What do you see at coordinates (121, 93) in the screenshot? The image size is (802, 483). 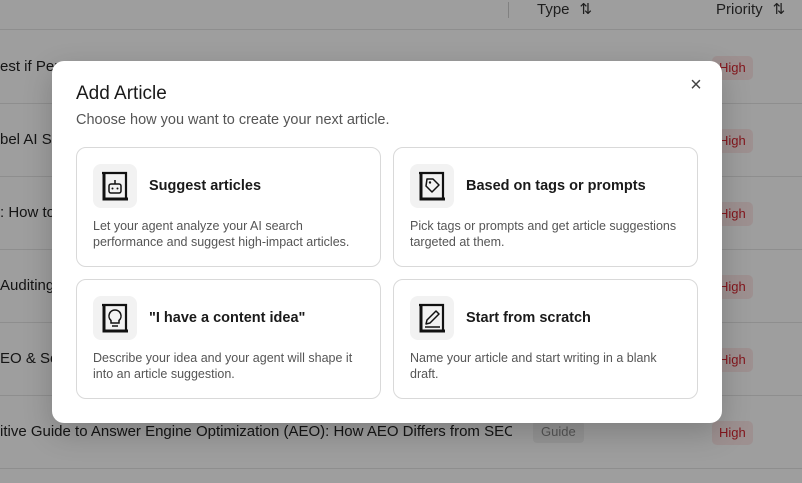 I see `modal-title: Add Article` at bounding box center [121, 93].